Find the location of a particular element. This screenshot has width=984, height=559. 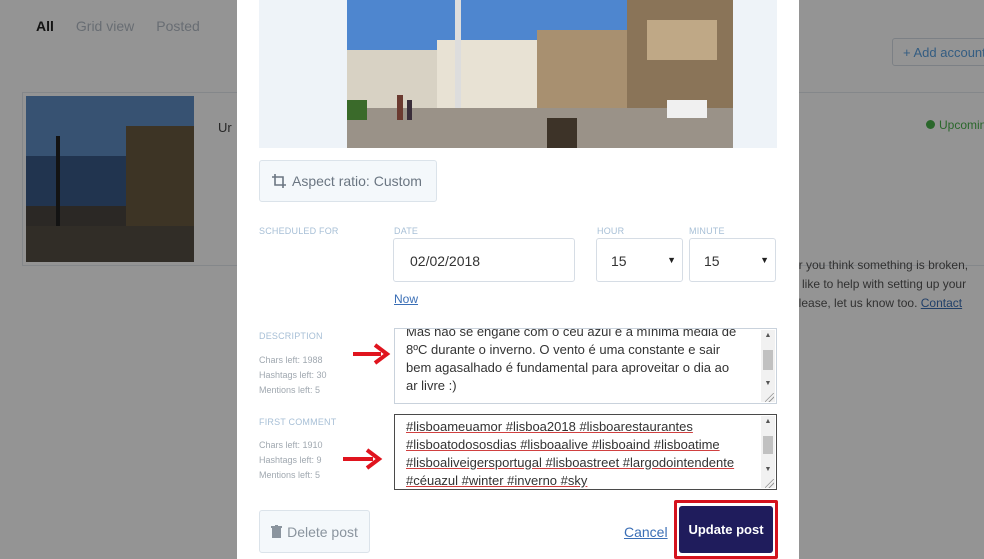

photo-preview-area is located at coordinates (518, 74).